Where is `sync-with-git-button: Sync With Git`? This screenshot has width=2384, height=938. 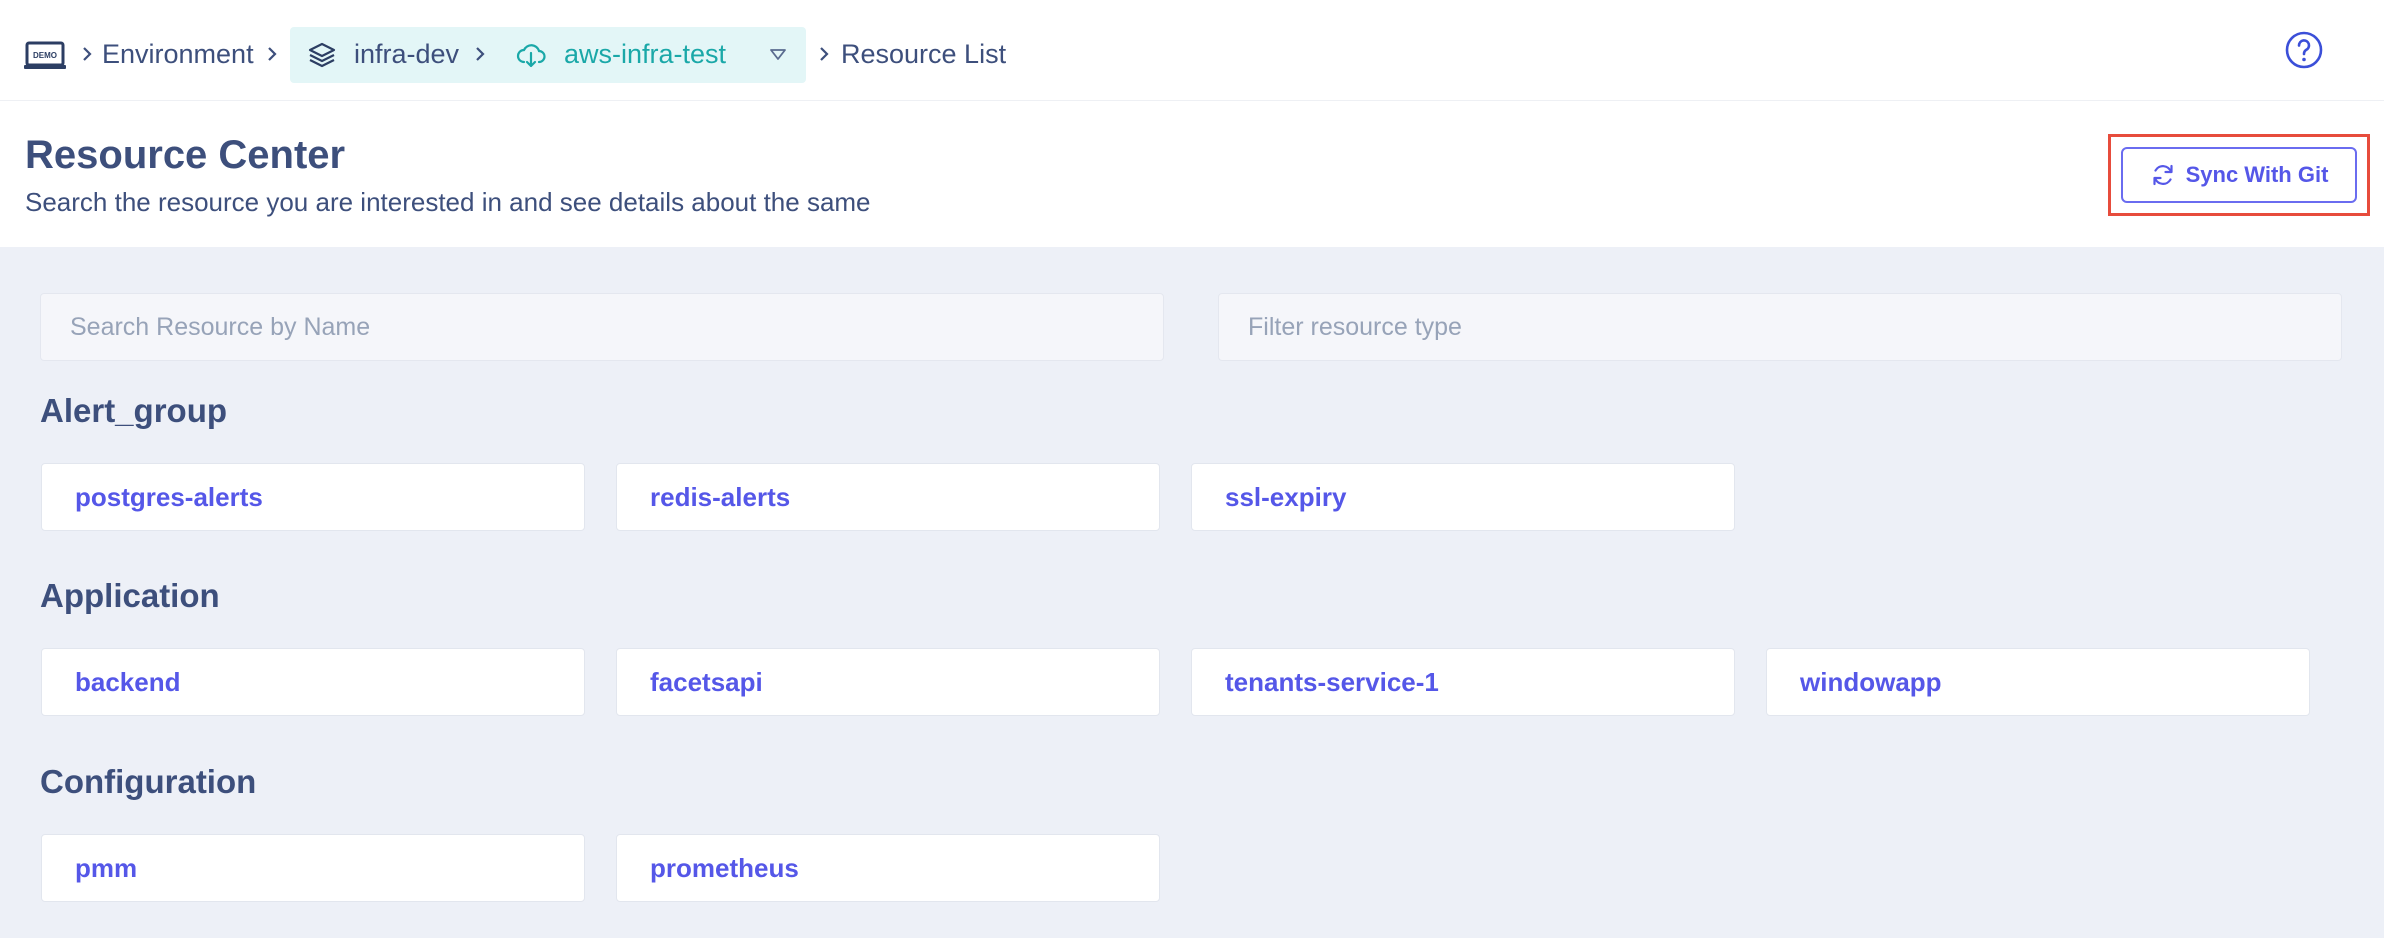 sync-with-git-button: Sync With Git is located at coordinates (2239, 175).